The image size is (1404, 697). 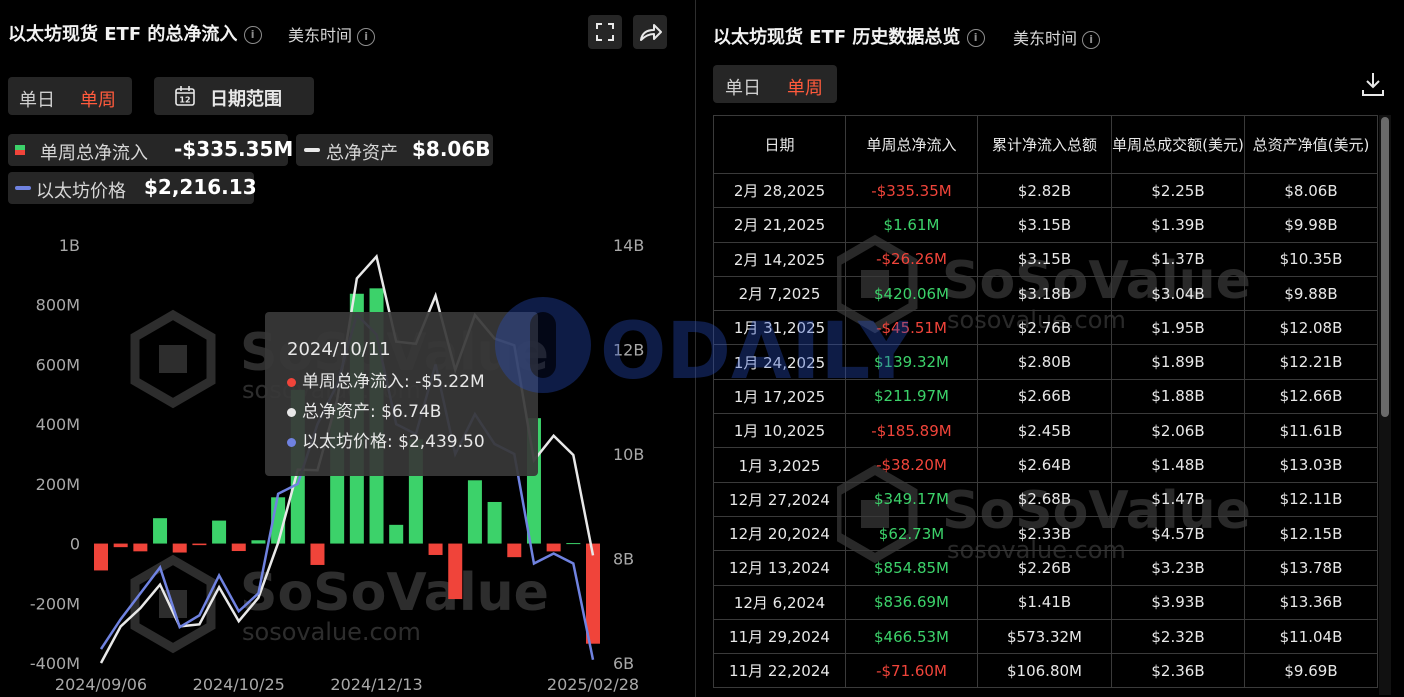 I want to click on table-cell: $420.06M, so click(x=911, y=293).